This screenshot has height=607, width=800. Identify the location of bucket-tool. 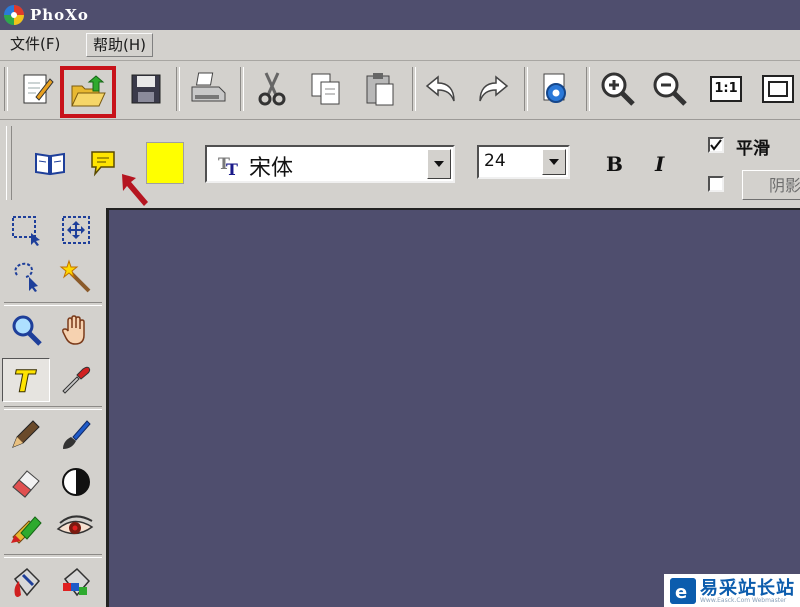
(26, 582).